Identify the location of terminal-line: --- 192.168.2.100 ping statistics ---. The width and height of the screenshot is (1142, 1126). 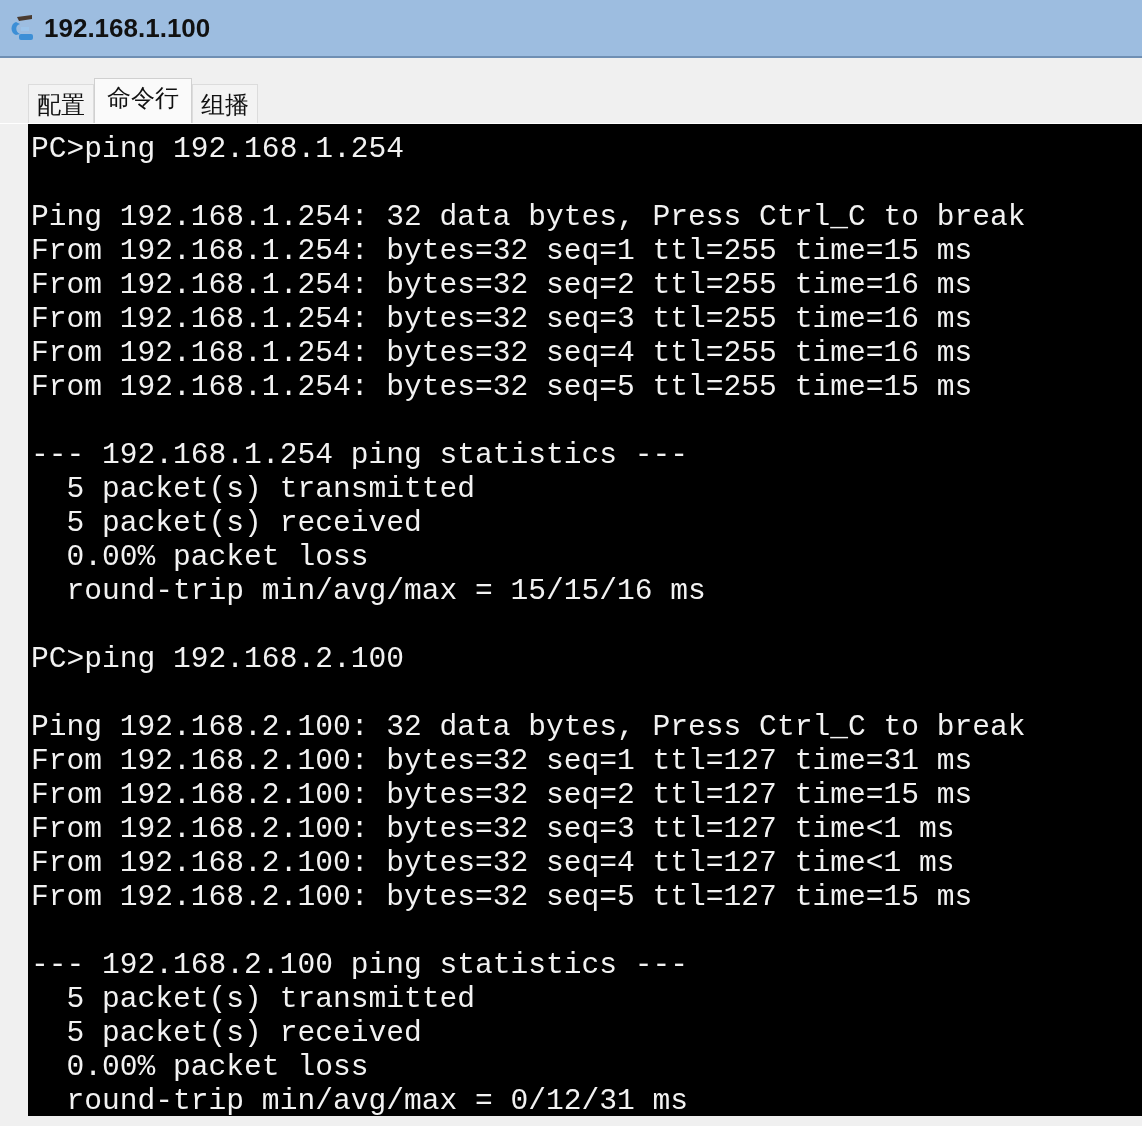
(360, 965).